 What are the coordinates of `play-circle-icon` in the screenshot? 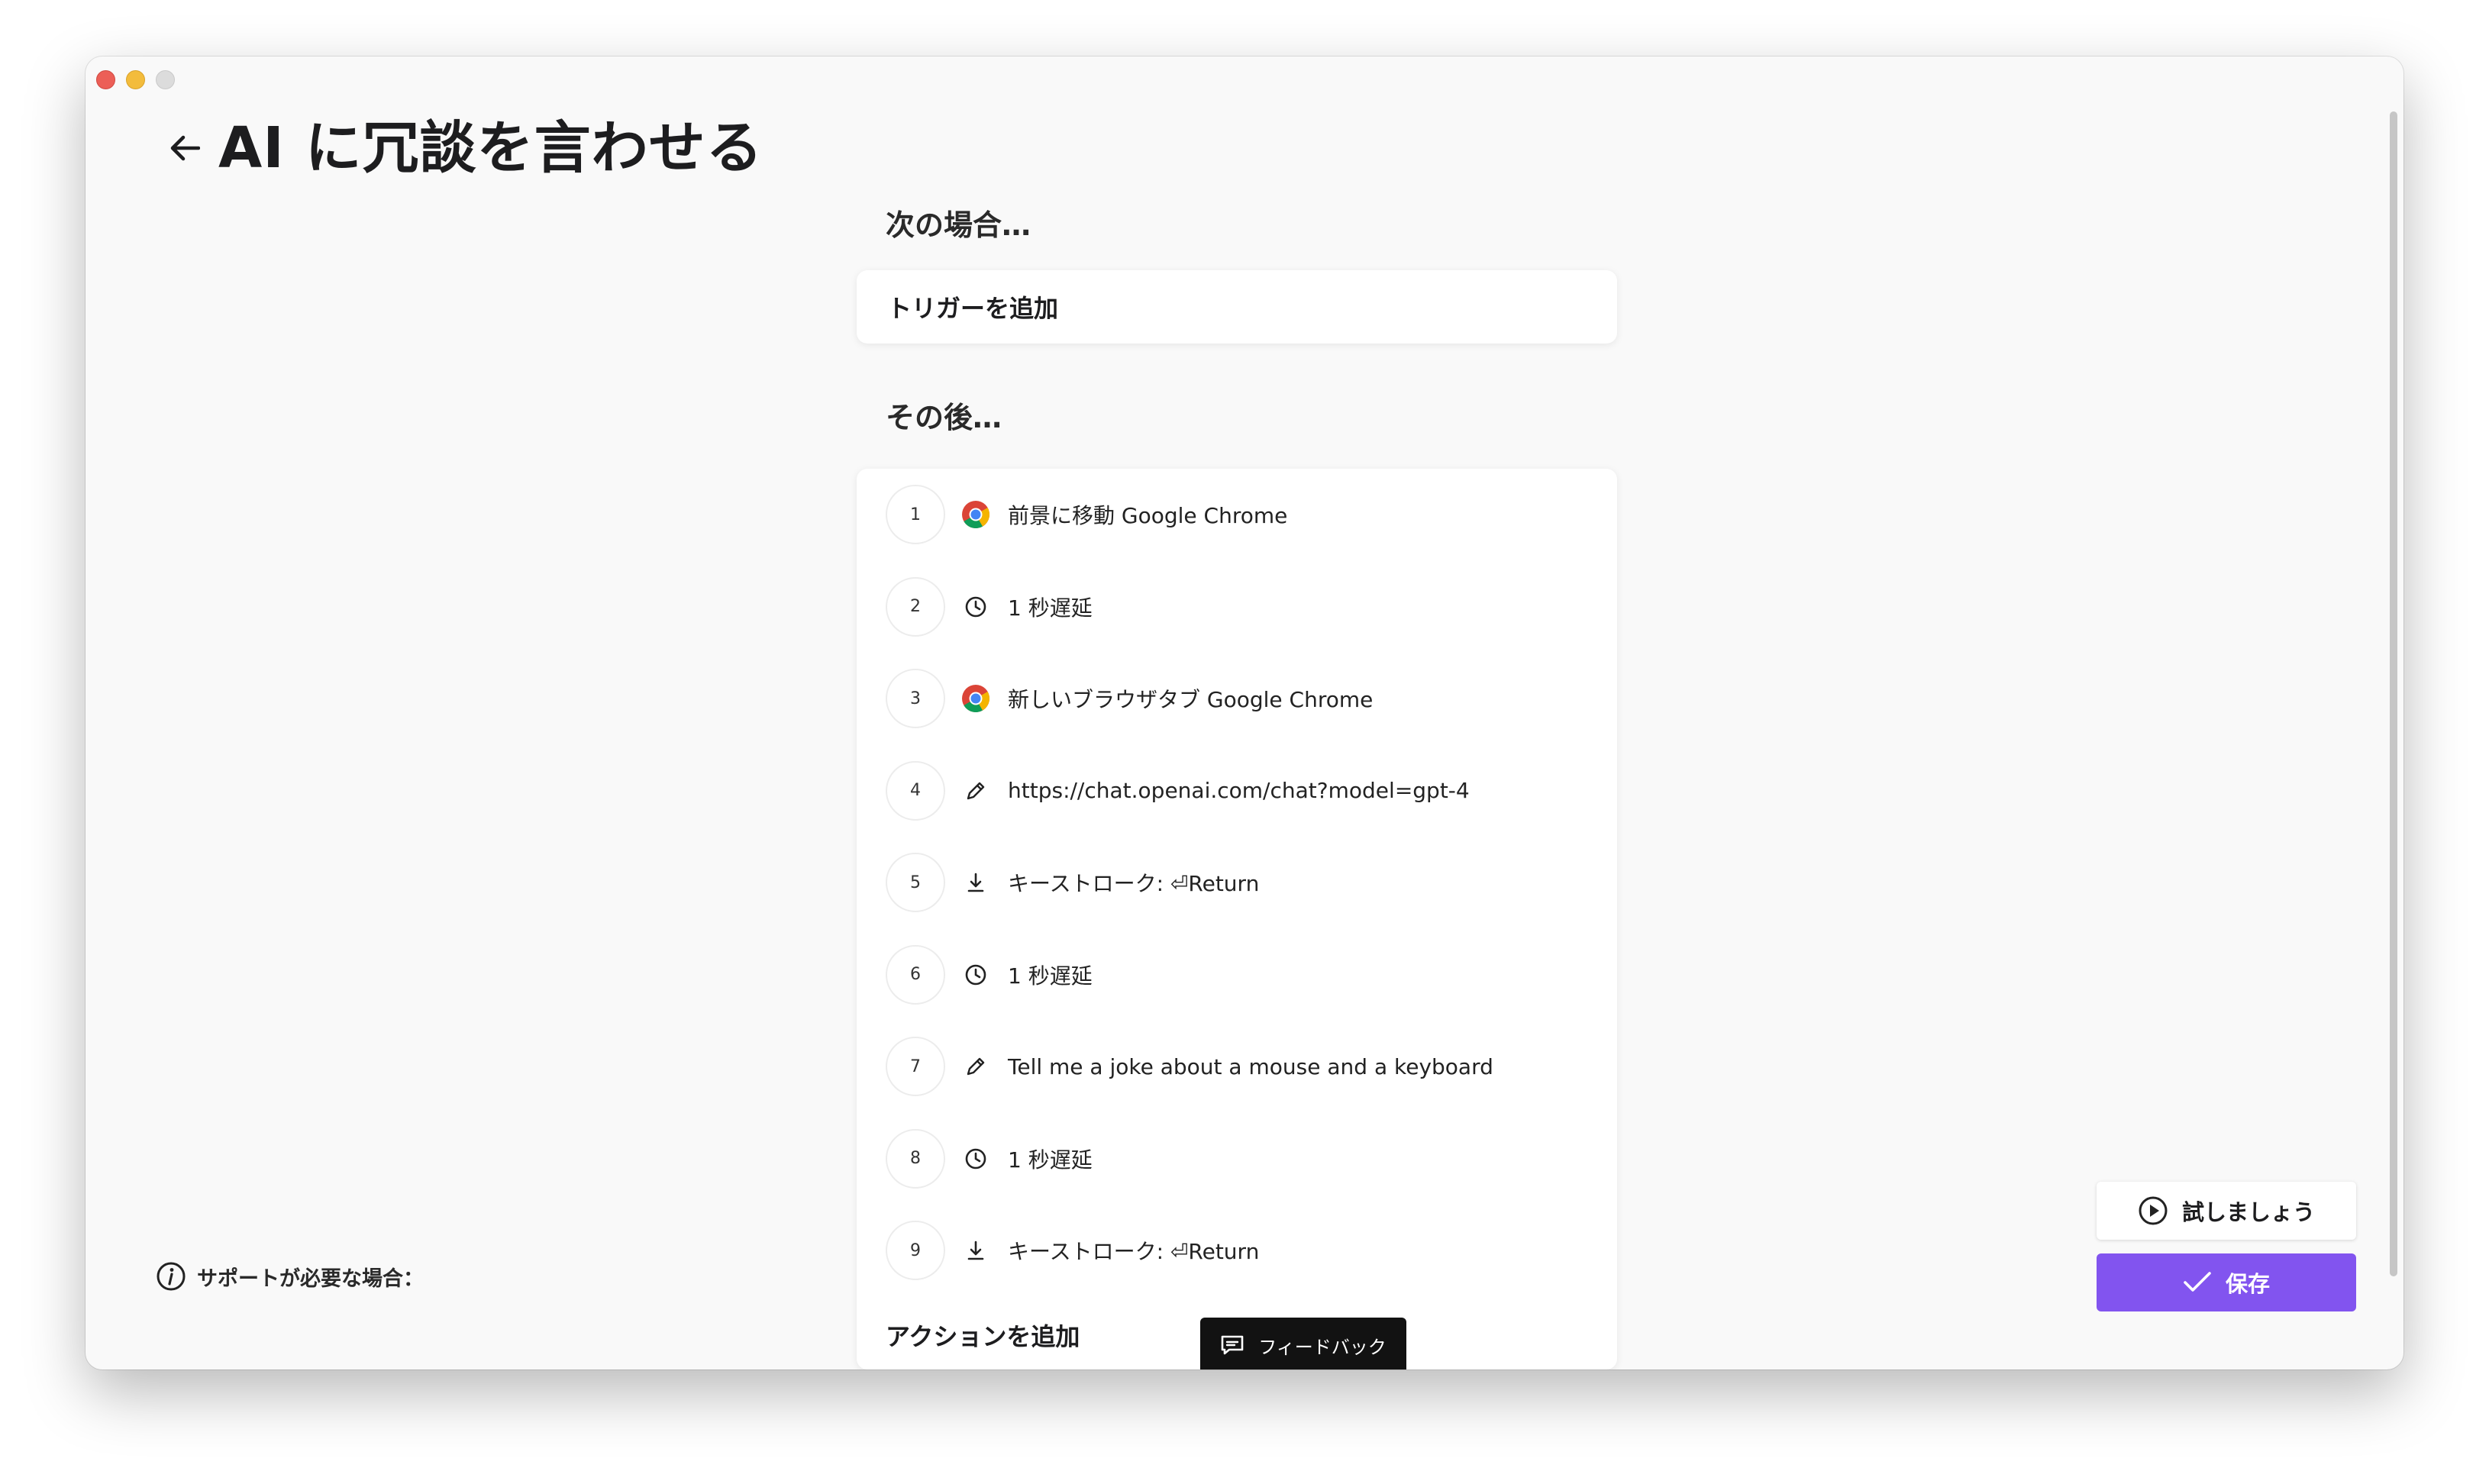 It's located at (2154, 1210).